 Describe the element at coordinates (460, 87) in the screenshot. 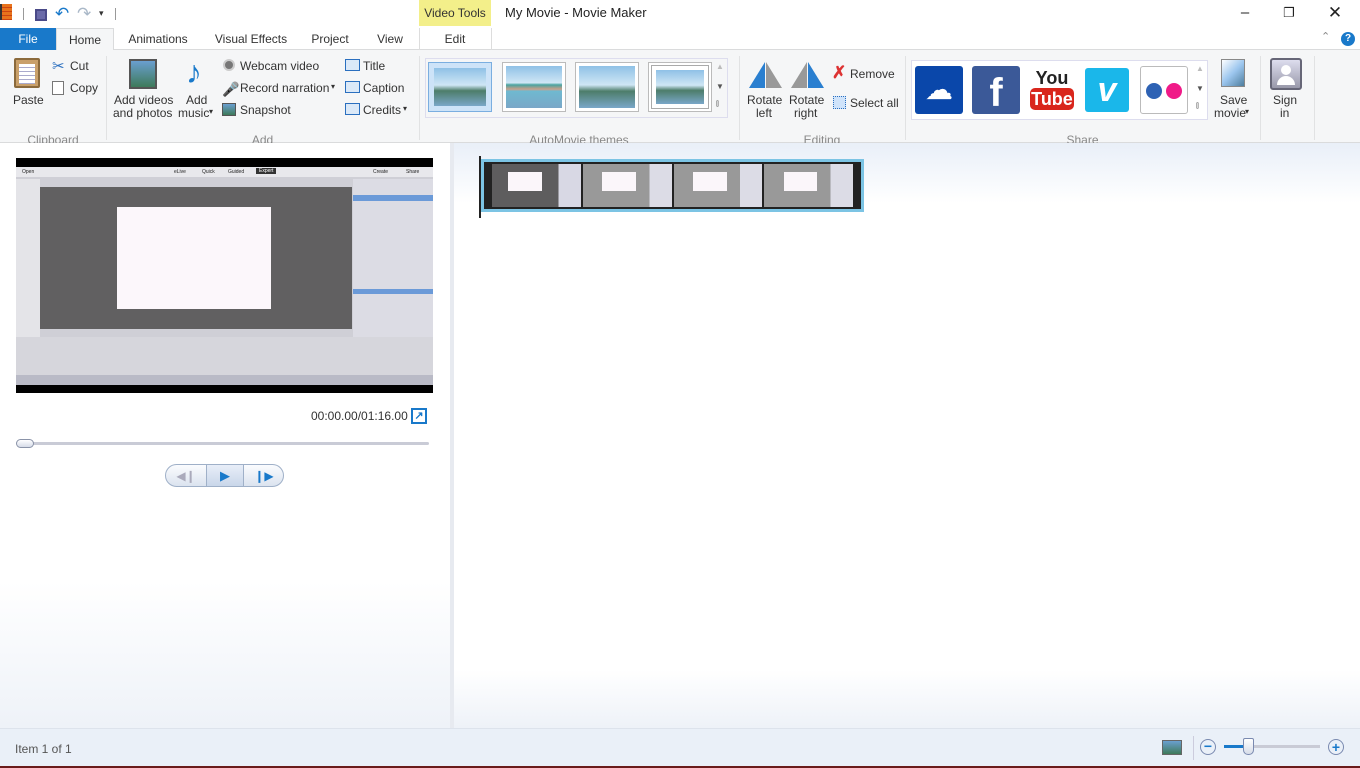

I see `theme-default` at that location.